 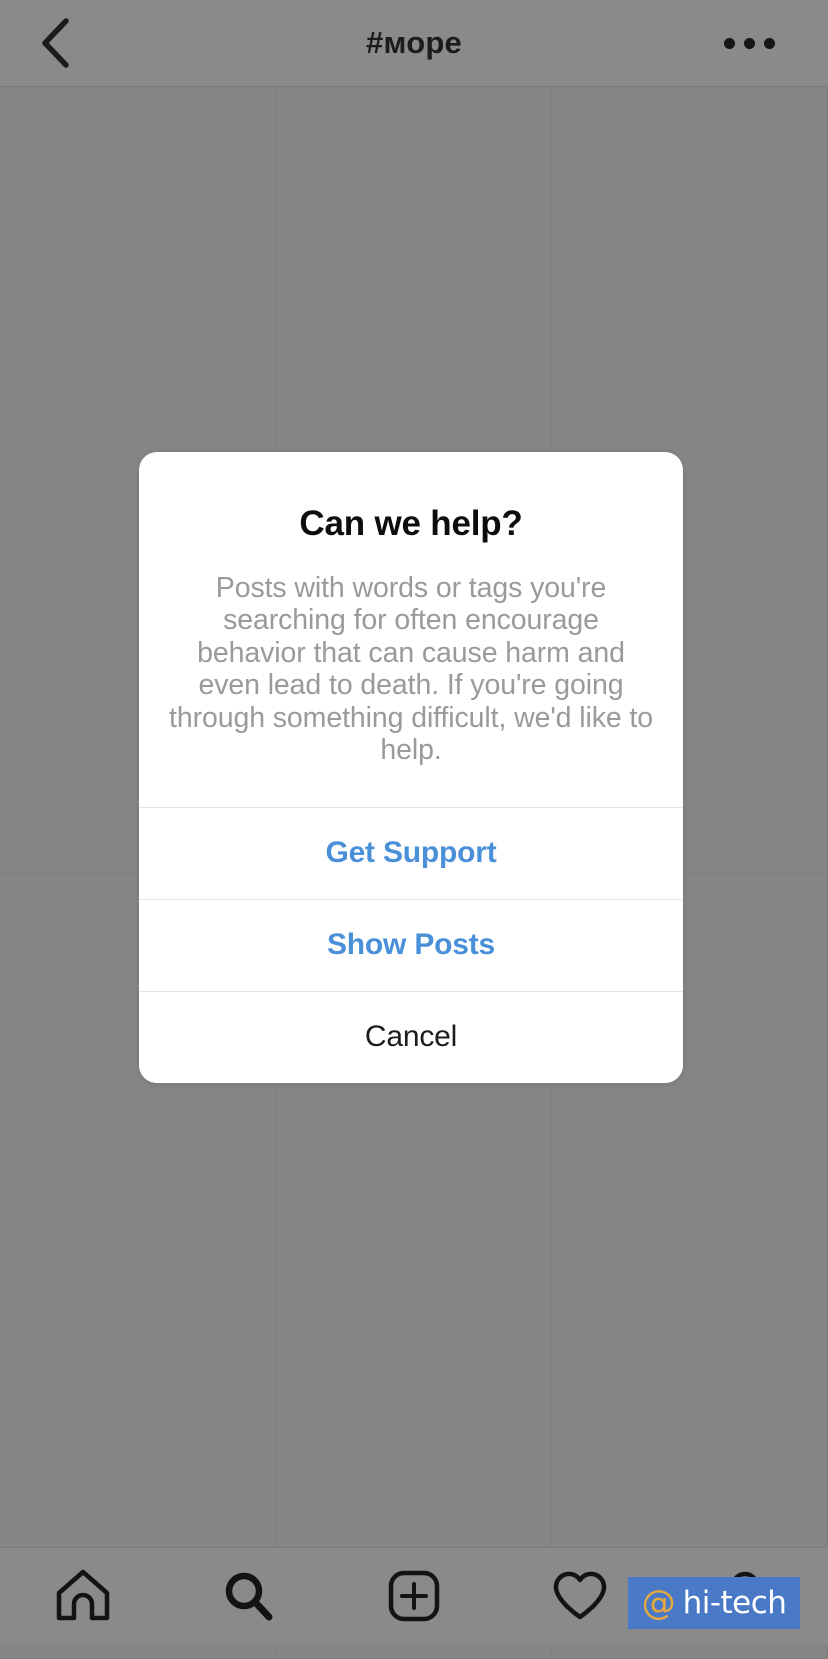 I want to click on dialog-actions: Get Support Show Posts Cancel, so click(x=411, y=944).